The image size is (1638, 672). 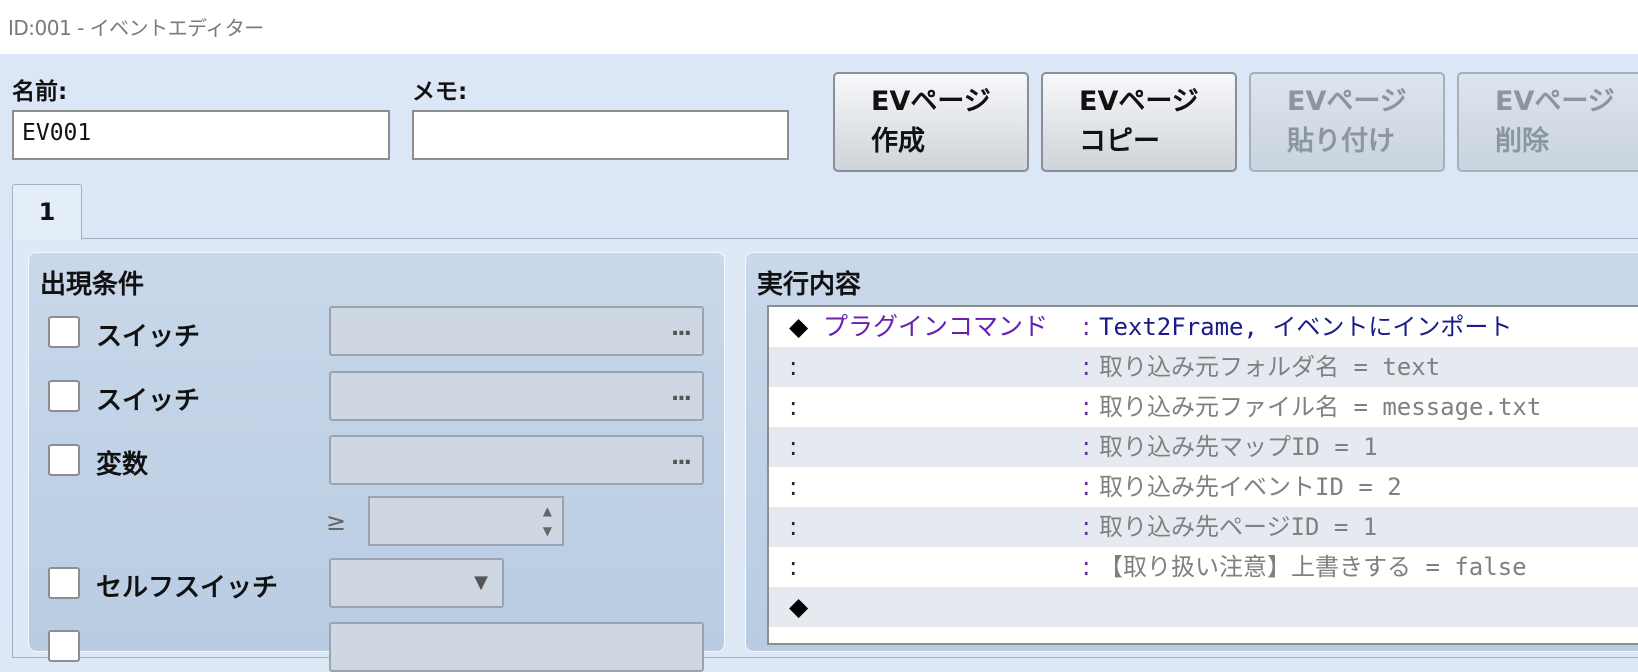 I want to click on command-text: 【取り扱い注意】上書きする = false, so click(x=1313, y=567).